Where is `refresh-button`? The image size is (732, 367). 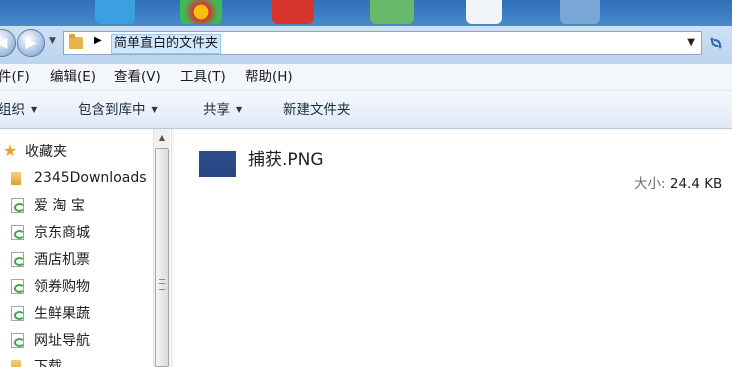
refresh-button is located at coordinates (716, 43).